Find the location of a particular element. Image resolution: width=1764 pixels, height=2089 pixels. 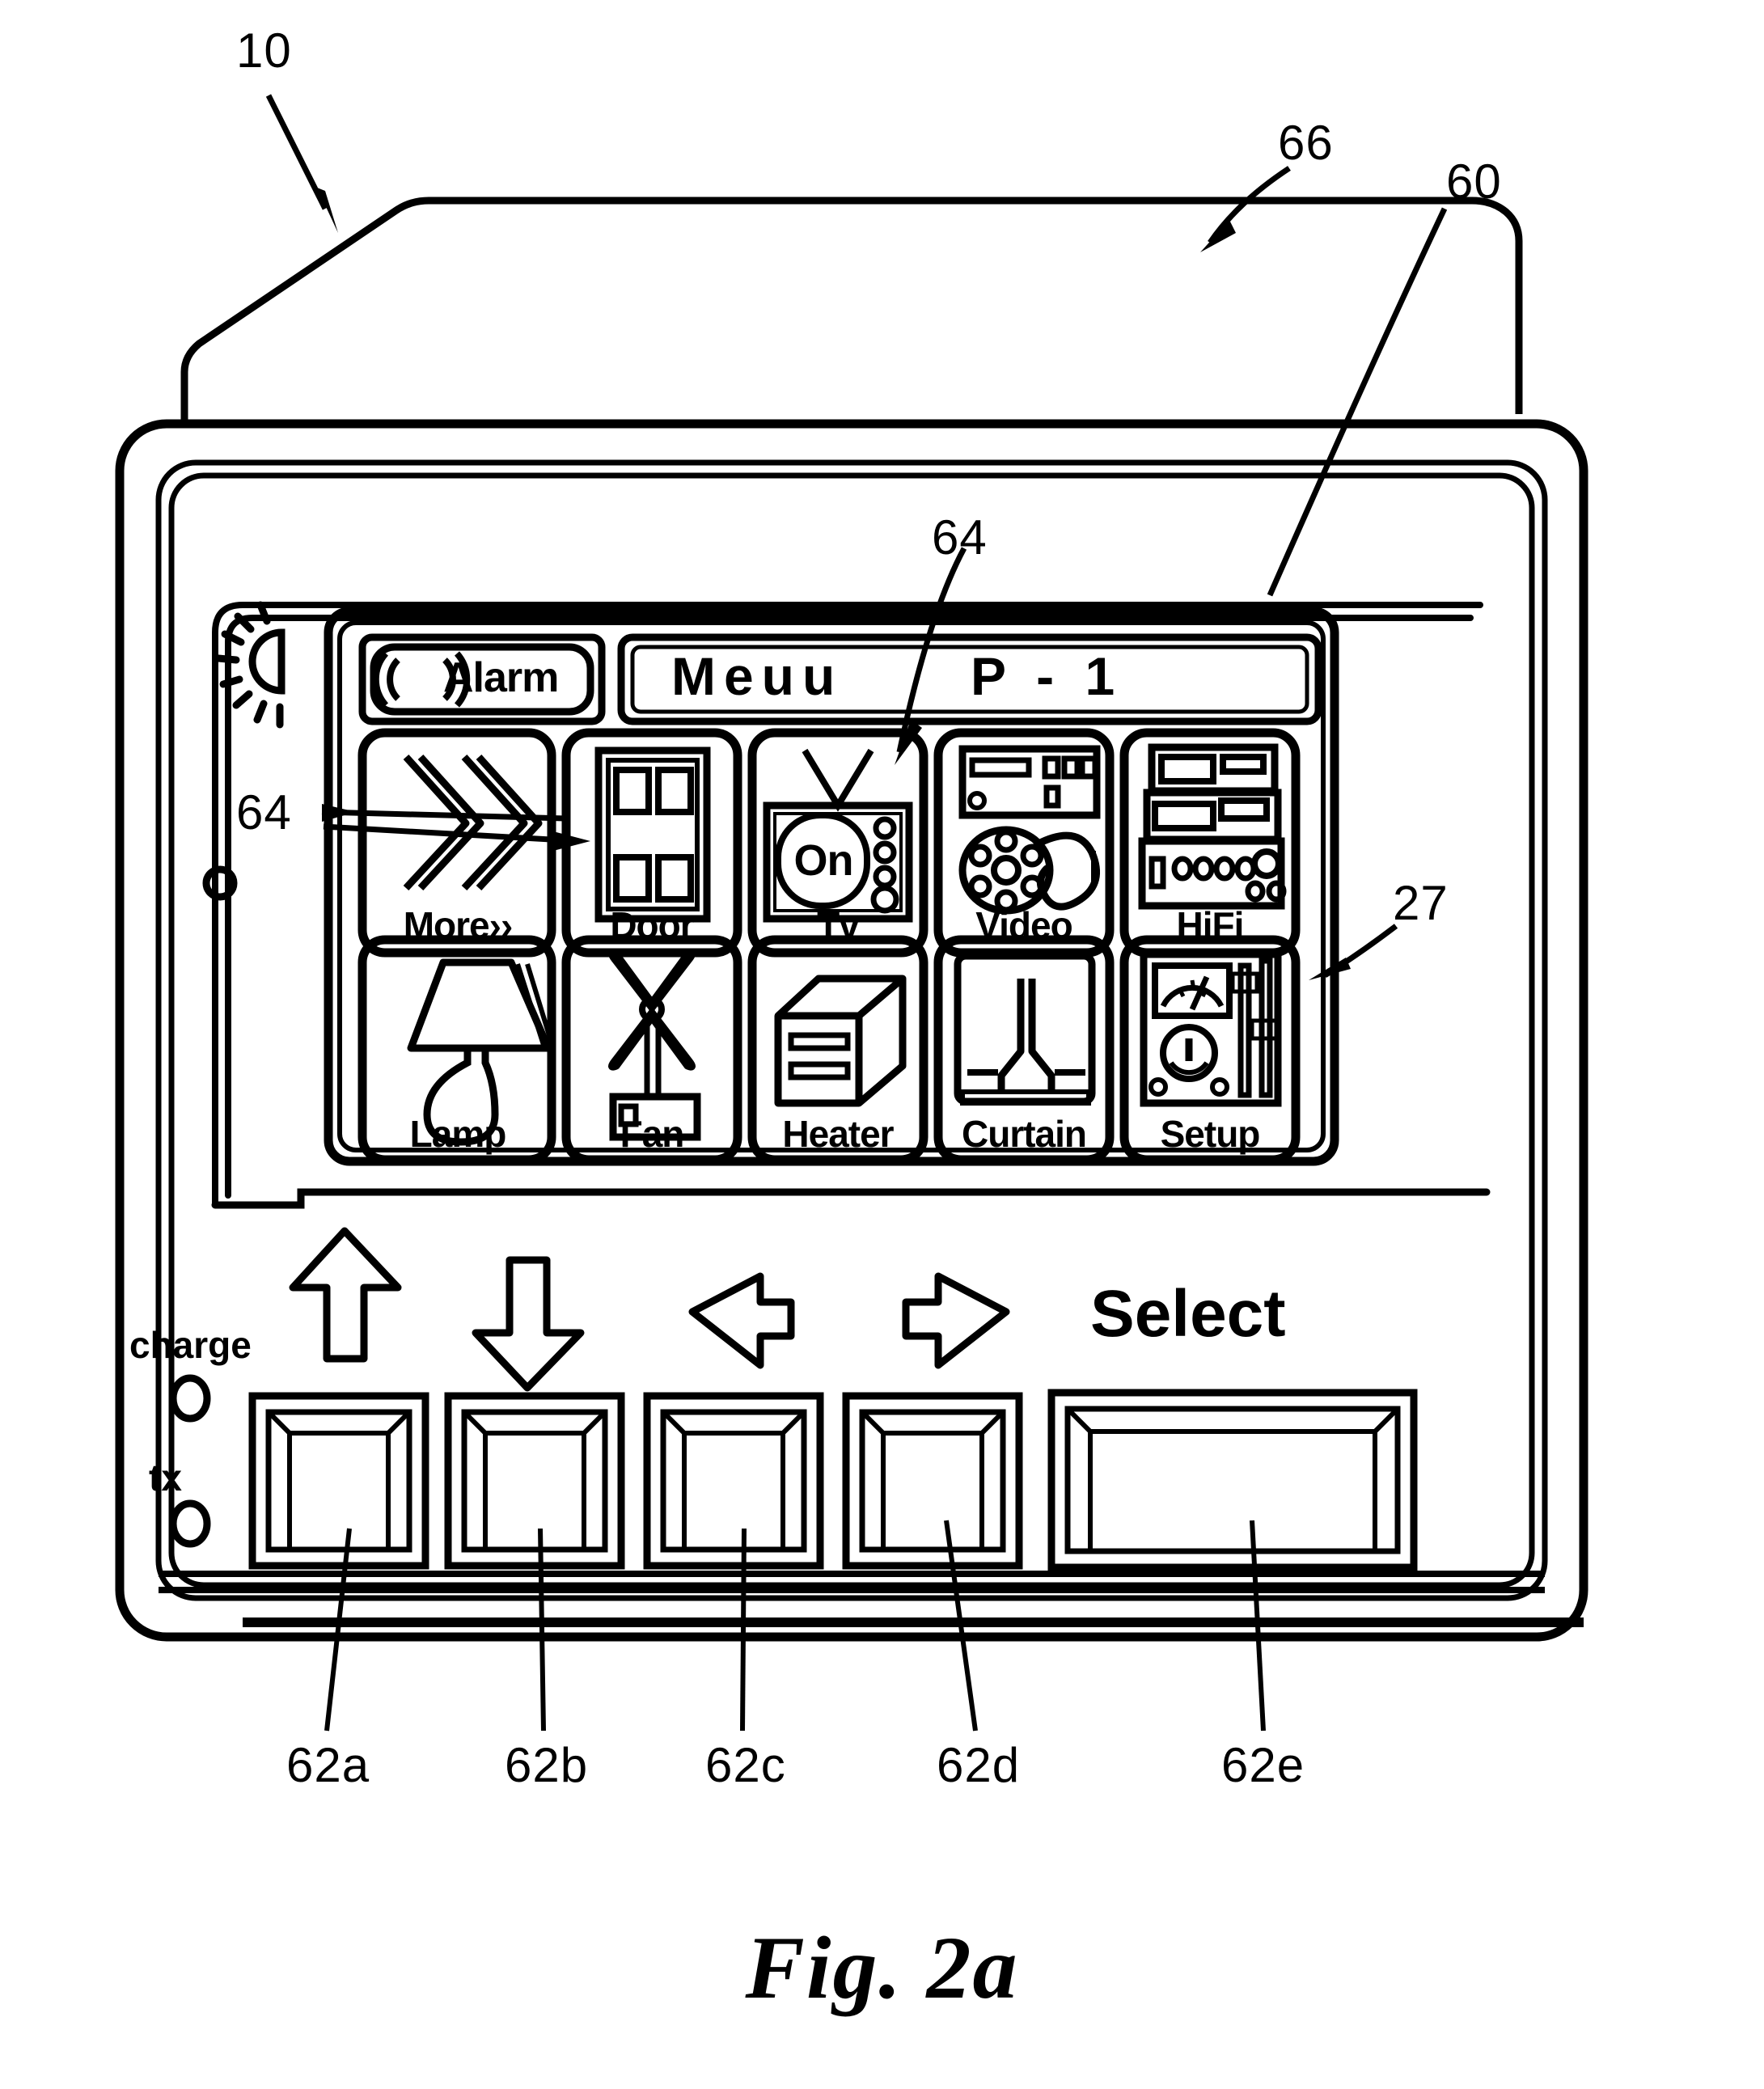

ref-60: 60 is located at coordinates (1474, 181).